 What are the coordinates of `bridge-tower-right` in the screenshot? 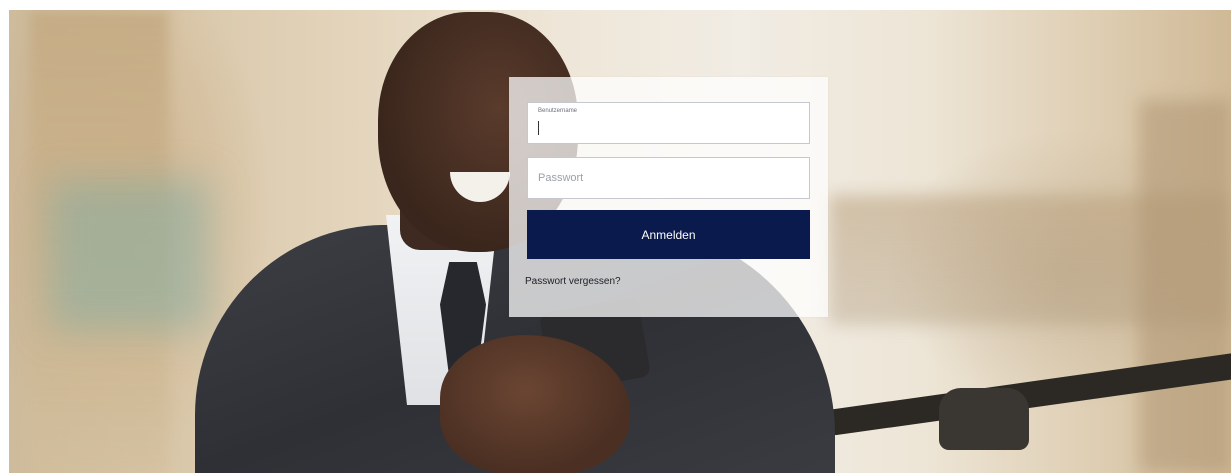 It's located at (1185, 286).